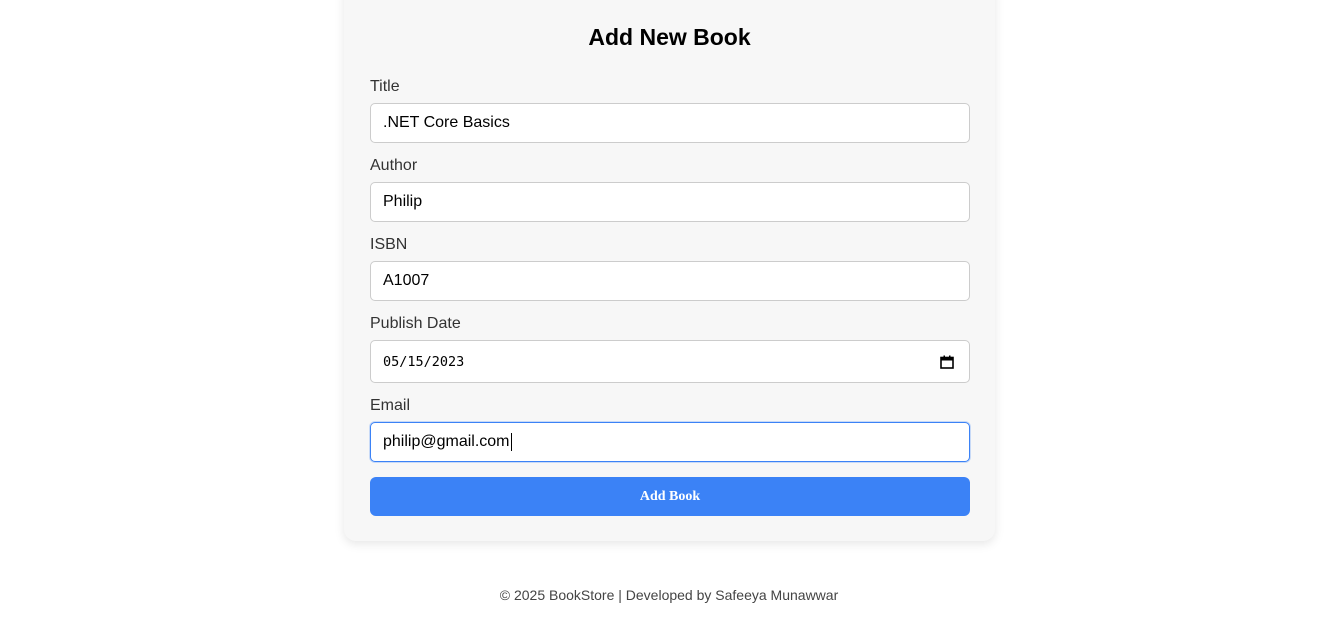 The width and height of the screenshot is (1338, 622). Describe the element at coordinates (670, 123) in the screenshot. I see `title-input: .NET Core Basics` at that location.